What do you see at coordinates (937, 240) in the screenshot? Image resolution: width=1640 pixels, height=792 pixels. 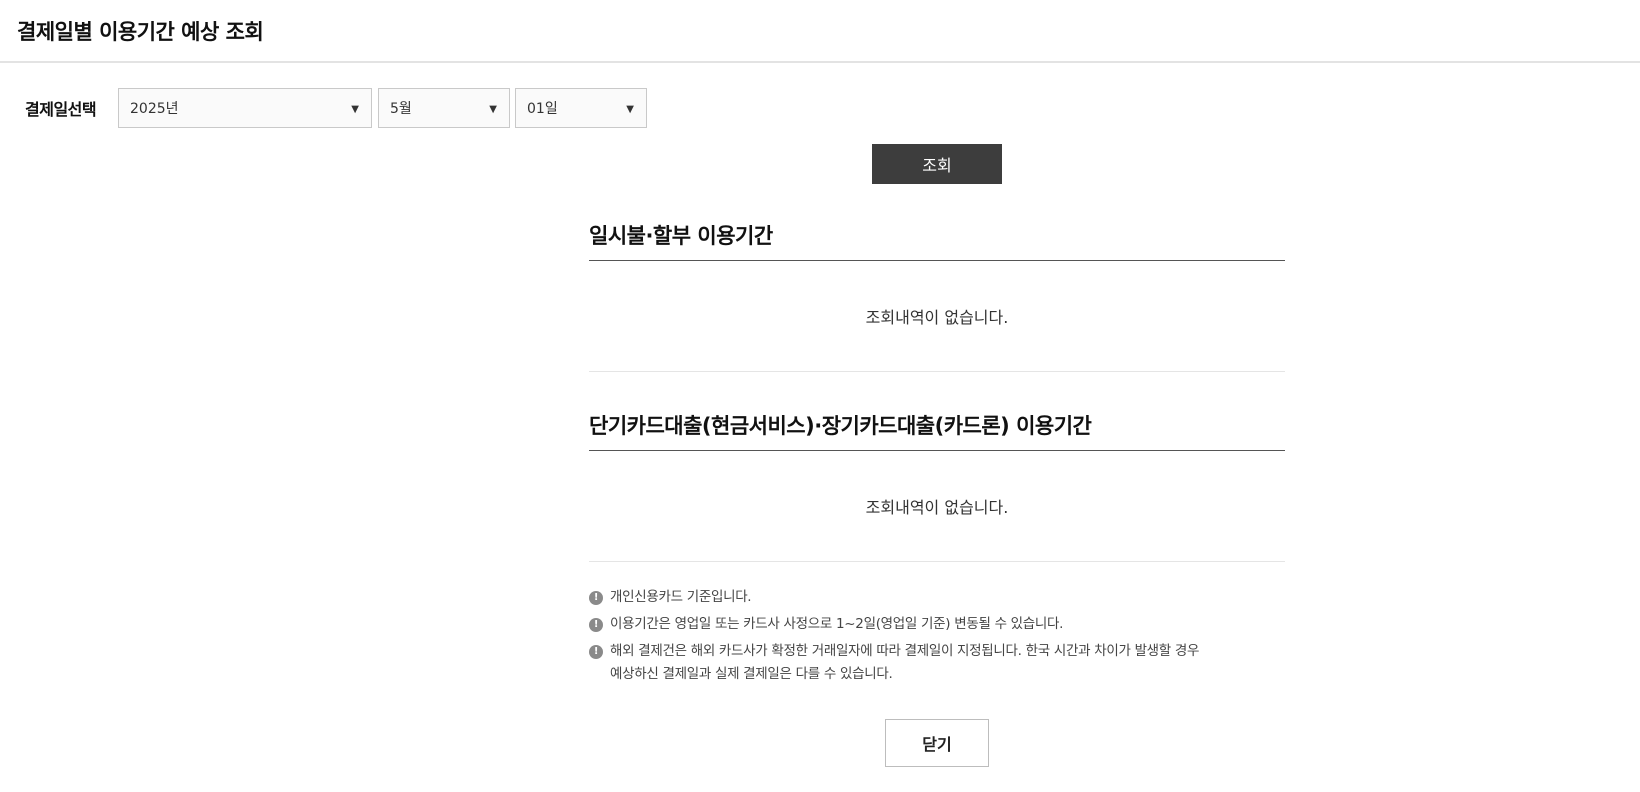 I see `section-title: 일시불·할부 이용기간` at bounding box center [937, 240].